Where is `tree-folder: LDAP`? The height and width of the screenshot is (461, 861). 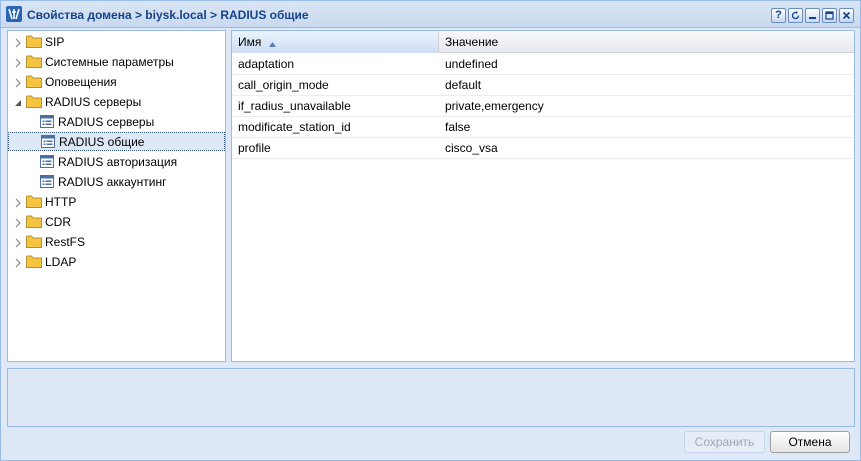
tree-folder: LDAP is located at coordinates (116, 261).